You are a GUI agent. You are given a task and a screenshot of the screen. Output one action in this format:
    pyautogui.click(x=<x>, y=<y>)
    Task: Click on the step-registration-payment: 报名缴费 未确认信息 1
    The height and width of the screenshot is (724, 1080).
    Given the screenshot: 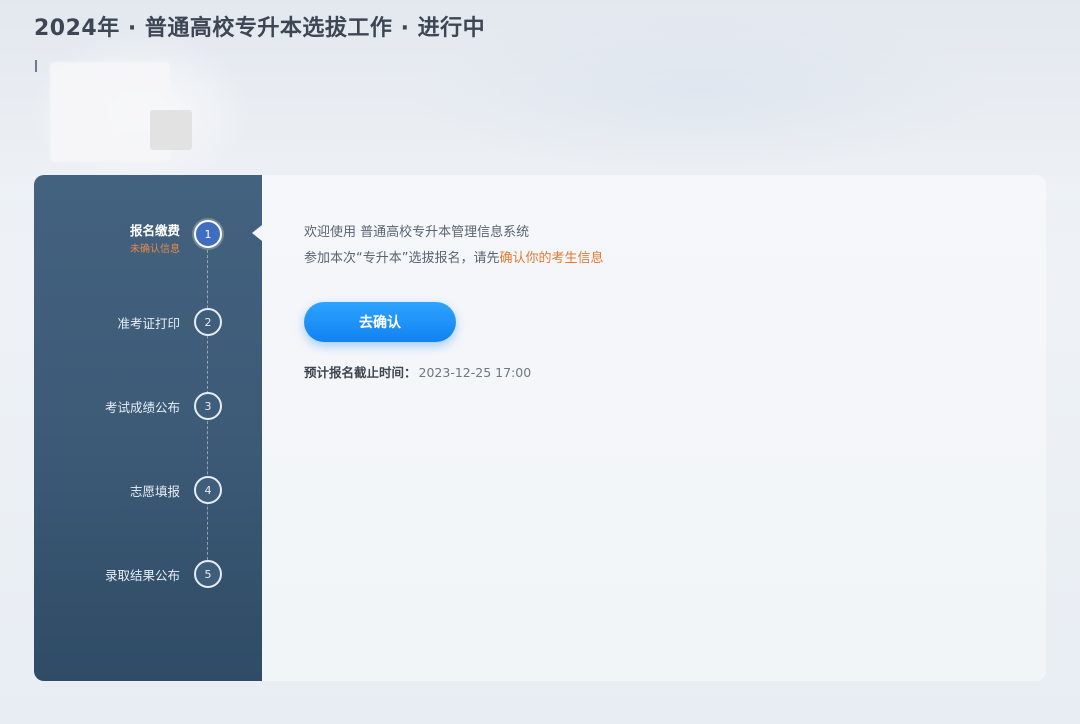 What is the action you would take?
    pyautogui.click(x=148, y=240)
    